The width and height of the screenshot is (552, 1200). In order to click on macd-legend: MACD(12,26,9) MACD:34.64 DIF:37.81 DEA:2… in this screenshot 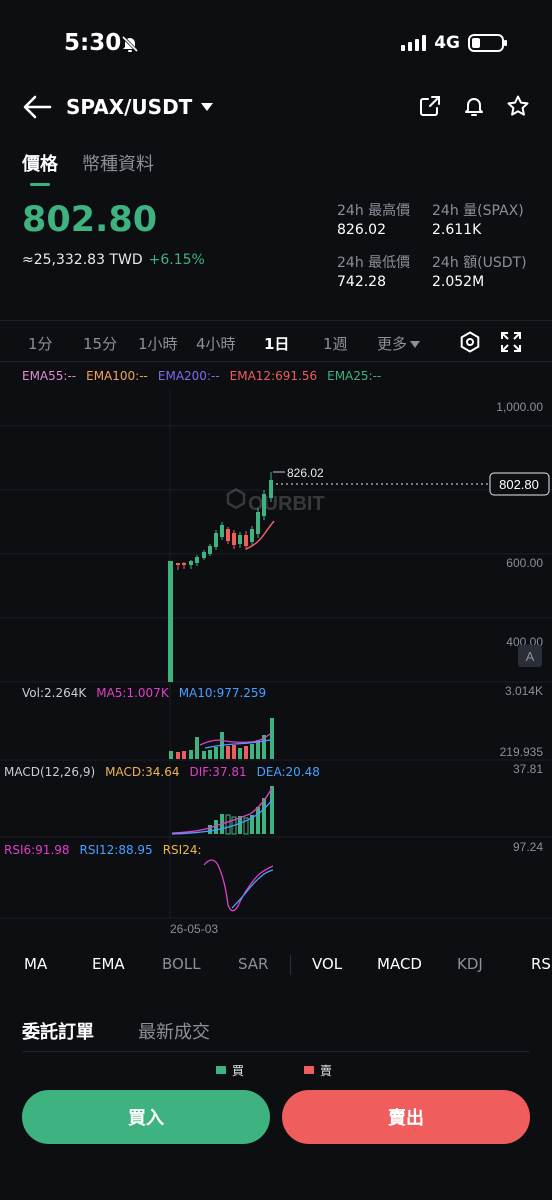, I will do `click(162, 772)`.